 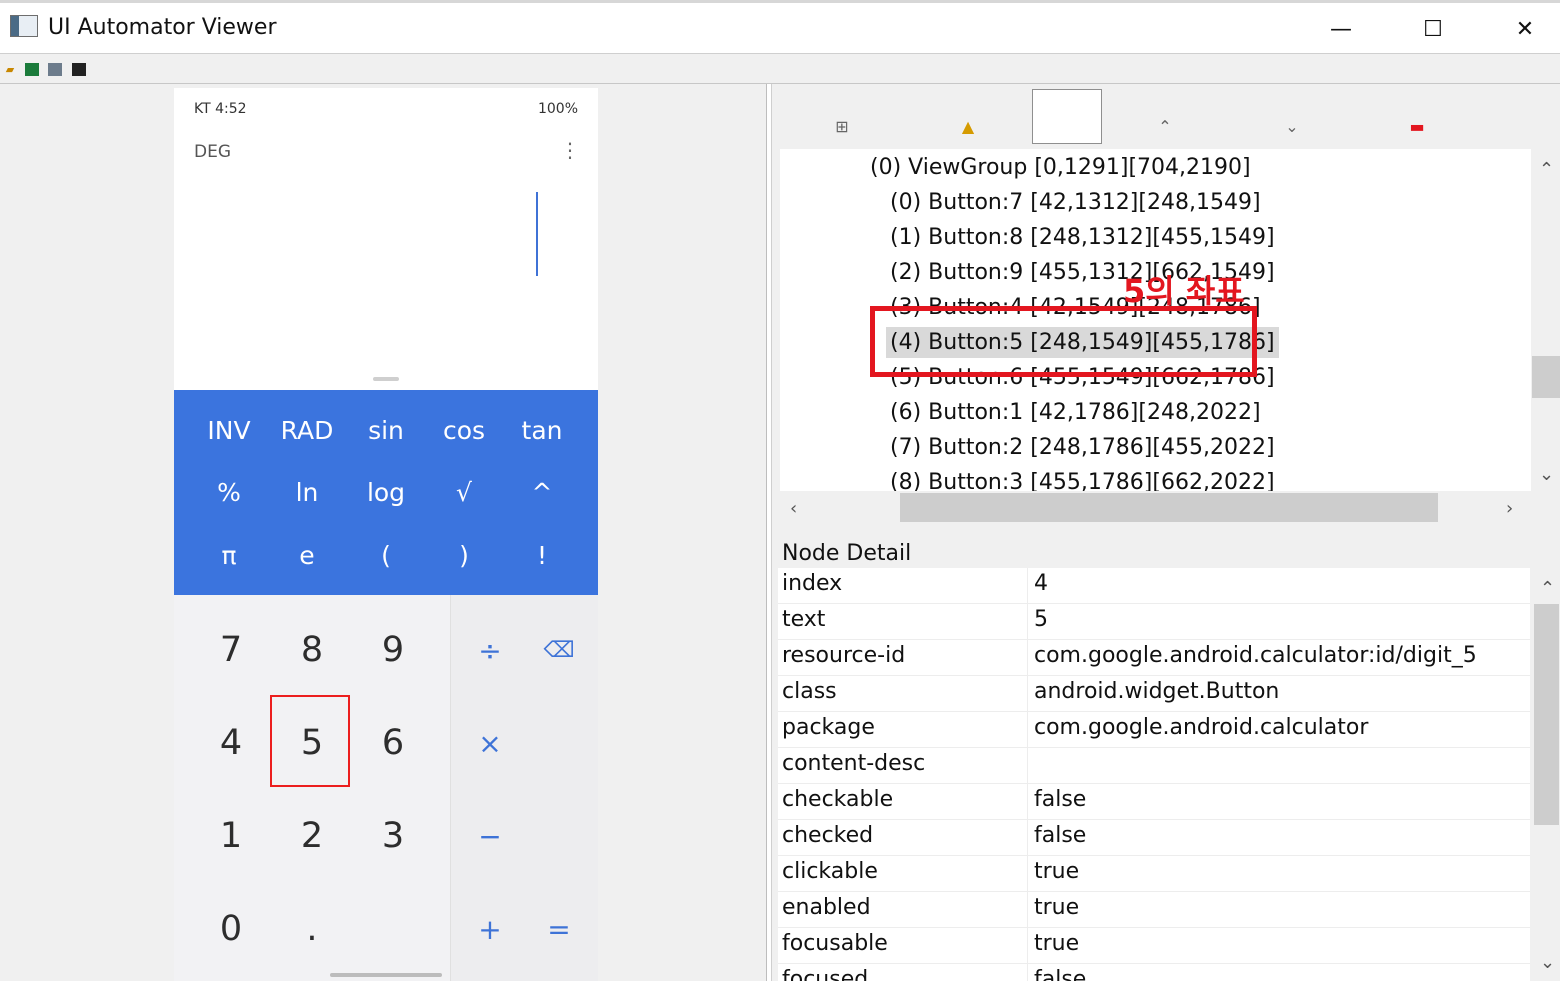 I want to click on chevron-down-icon: ⌄, so click(x=1292, y=126).